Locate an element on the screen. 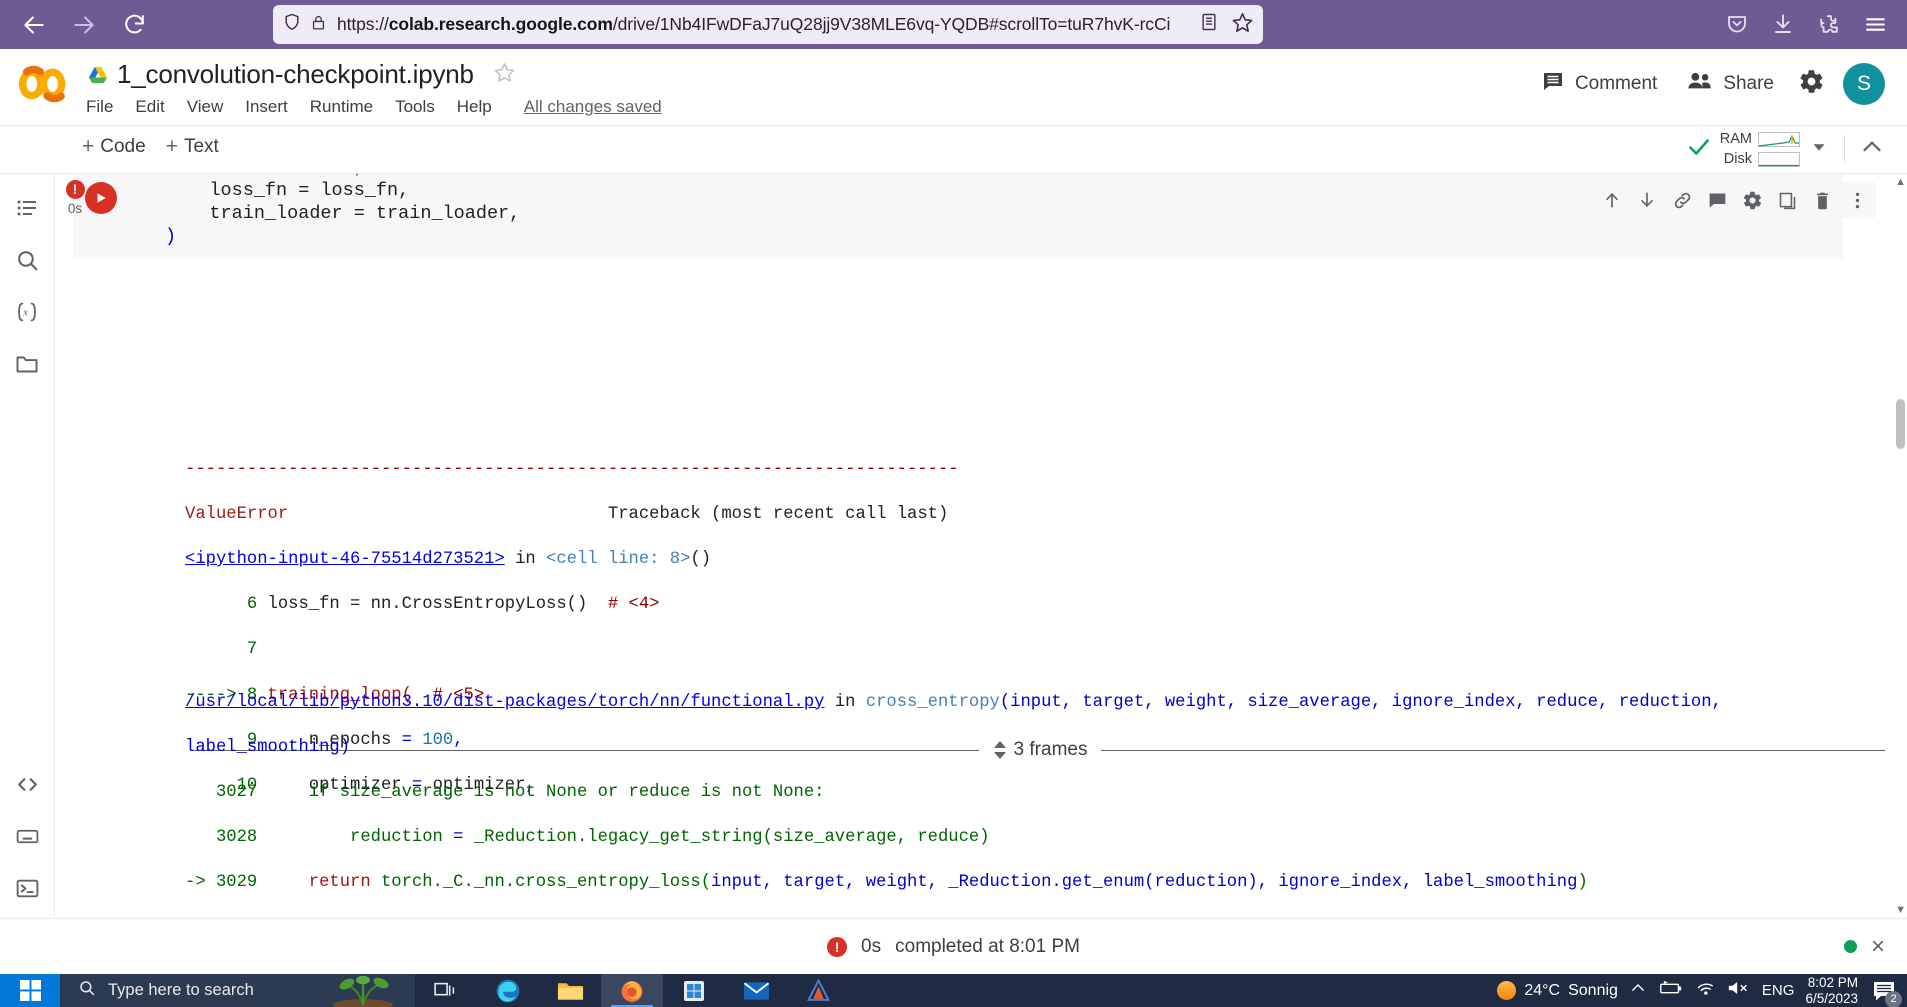 This screenshot has width=1907, height=1007. pocket-icon is located at coordinates (1737, 24).